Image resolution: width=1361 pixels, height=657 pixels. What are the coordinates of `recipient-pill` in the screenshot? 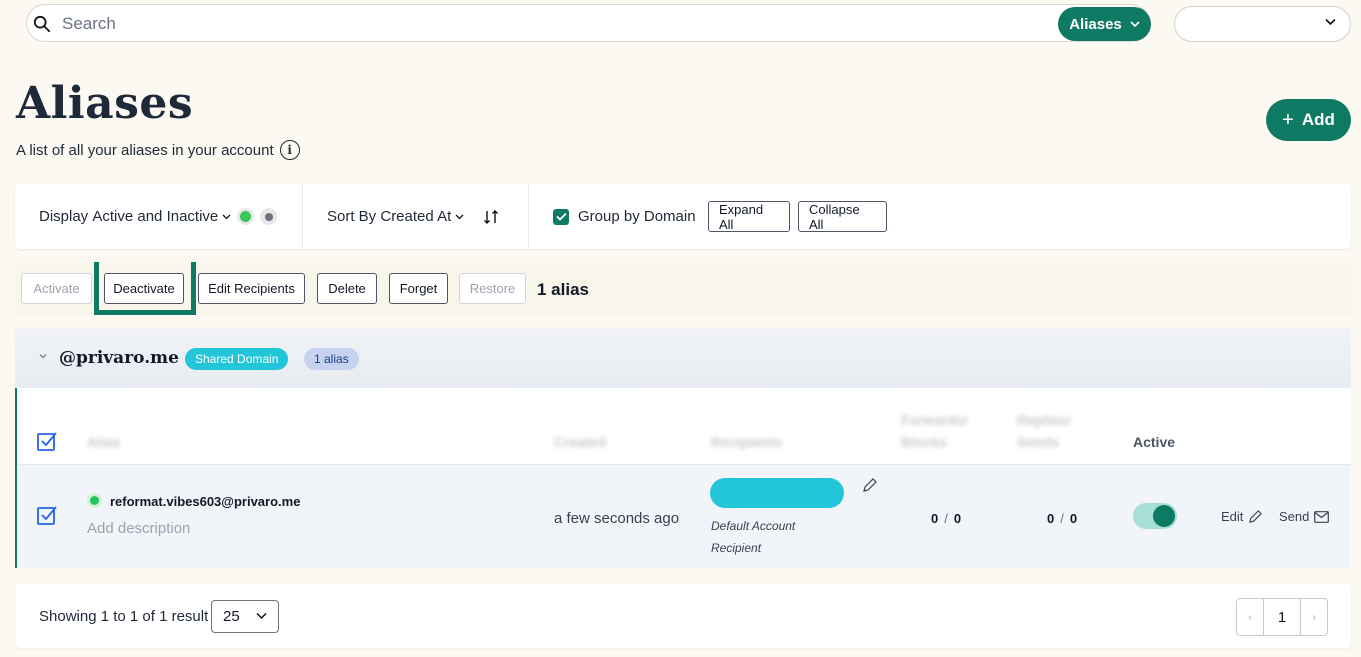 It's located at (777, 493).